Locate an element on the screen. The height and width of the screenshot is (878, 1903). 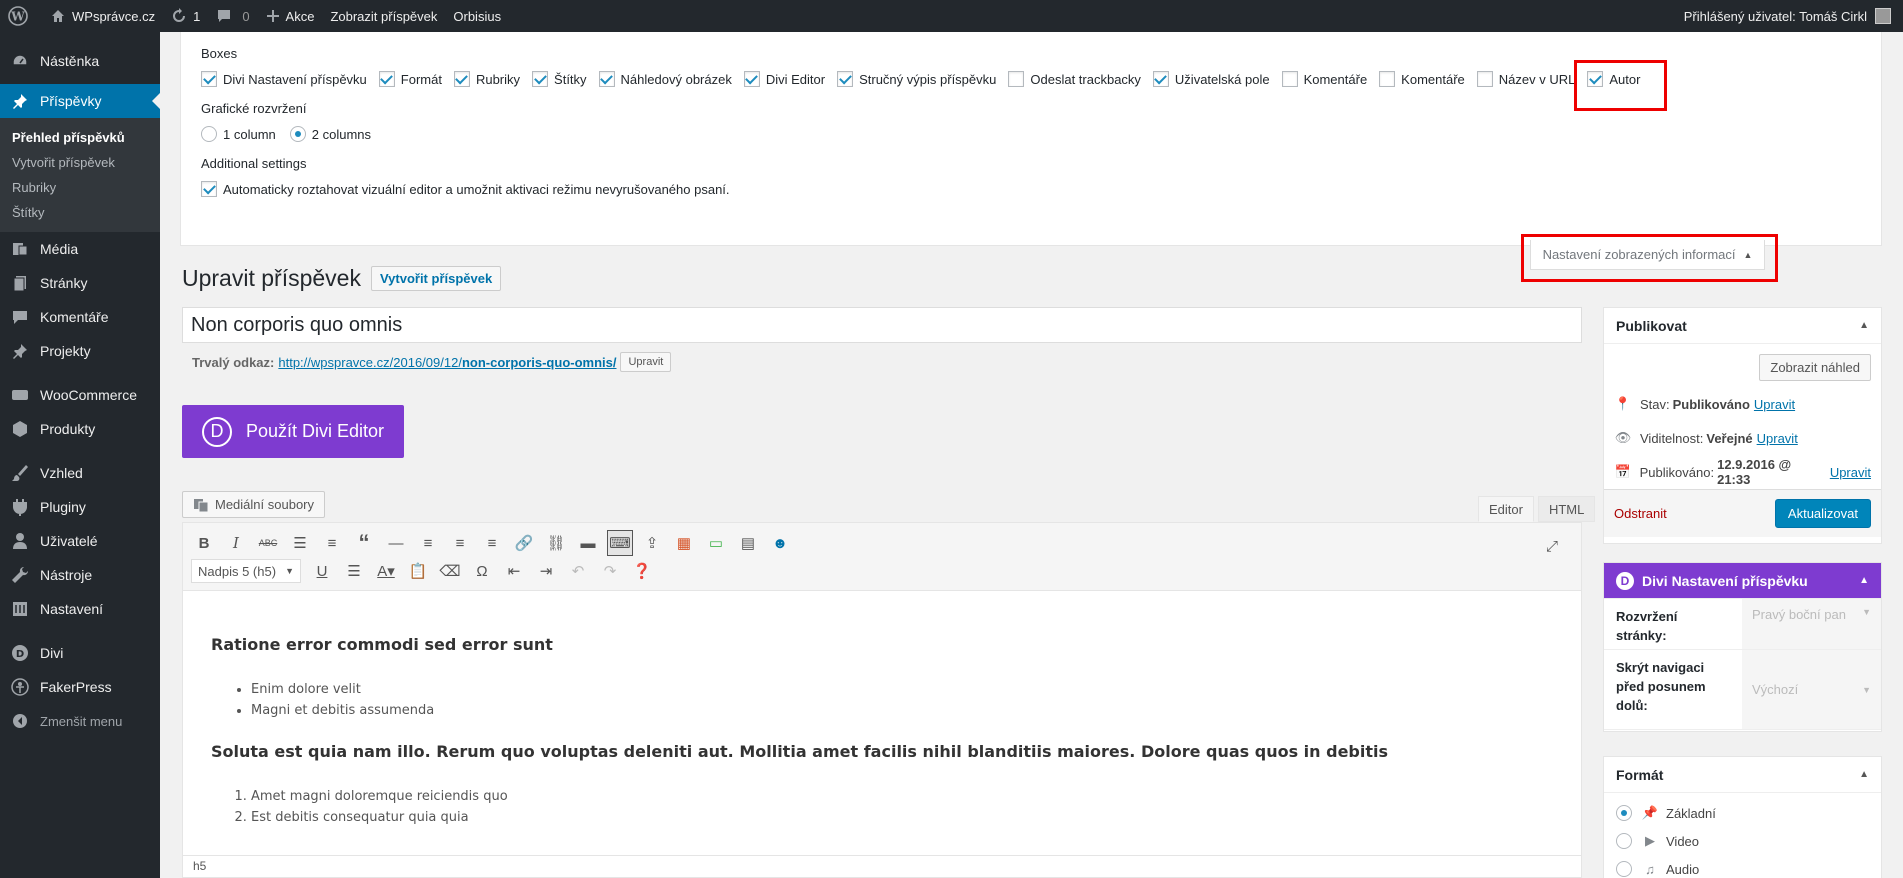
justify-icon: ☰ is located at coordinates (354, 571).